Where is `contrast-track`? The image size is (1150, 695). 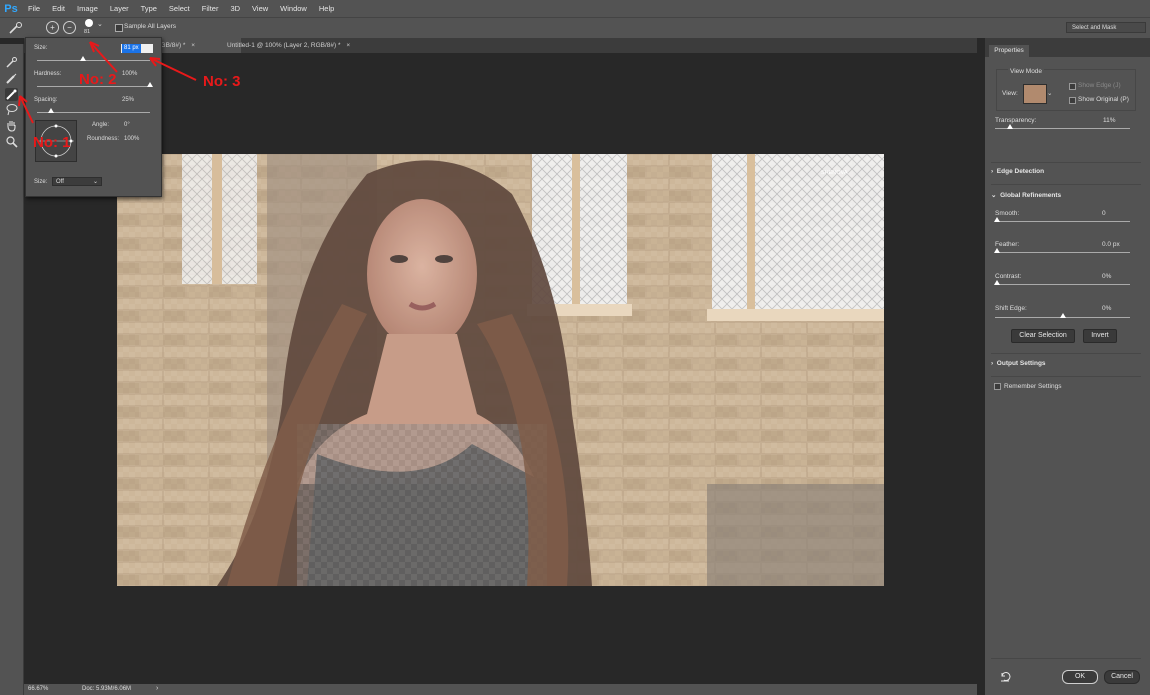 contrast-track is located at coordinates (1062, 284).